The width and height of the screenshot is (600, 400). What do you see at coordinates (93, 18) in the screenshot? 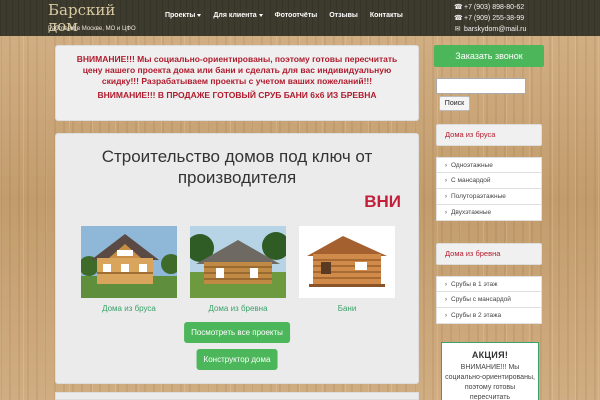
I see `site-logo: Барский дом Работаем в Москве, МО и ЦФО` at bounding box center [93, 18].